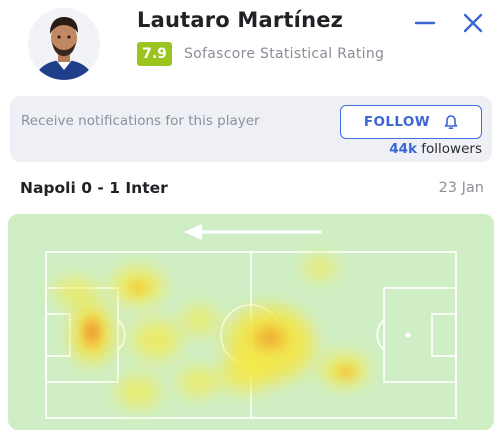 This screenshot has width=500, height=440. I want to click on rating-row: 7.9 Sofascore Statistical Rating, so click(260, 54).